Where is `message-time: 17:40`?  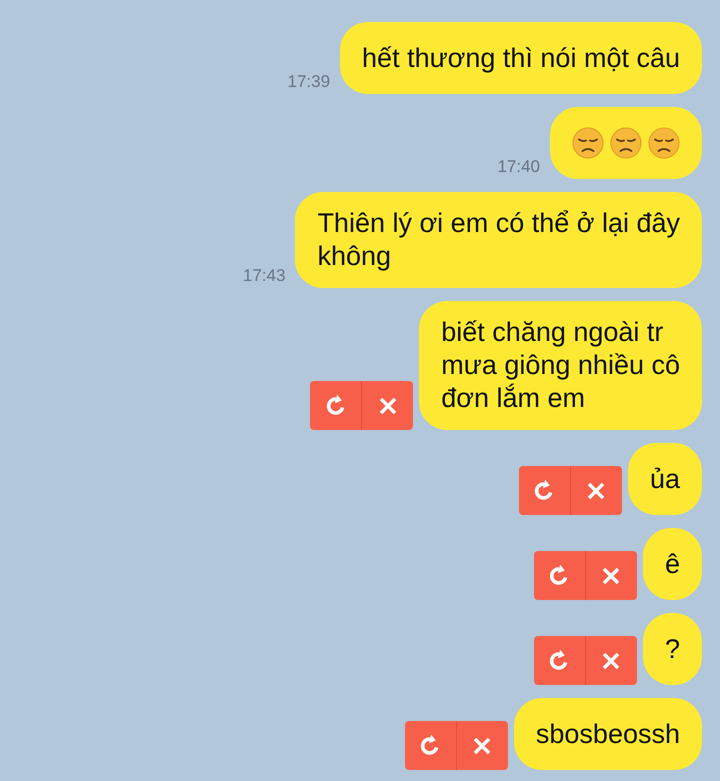
message-time: 17:40 is located at coordinates (518, 167).